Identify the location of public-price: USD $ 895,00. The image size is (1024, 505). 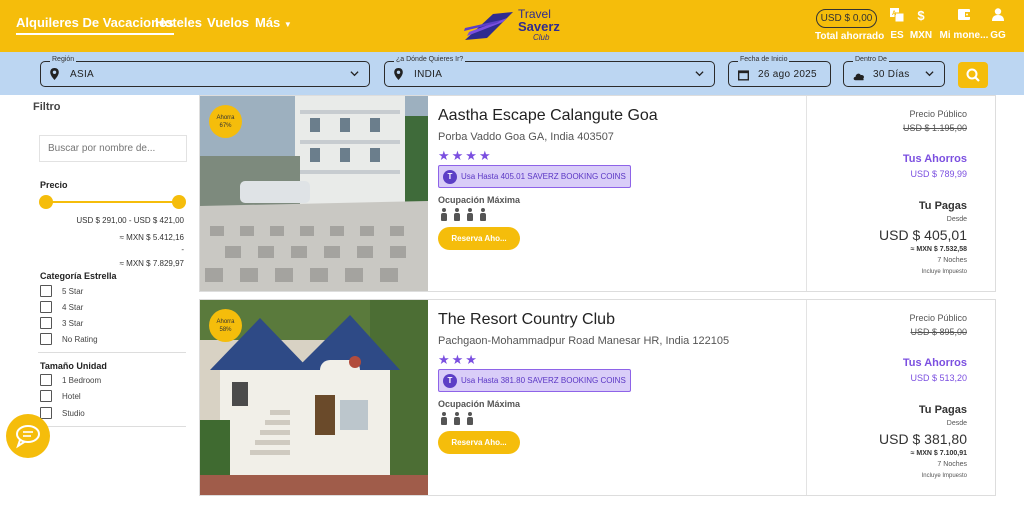
(938, 332).